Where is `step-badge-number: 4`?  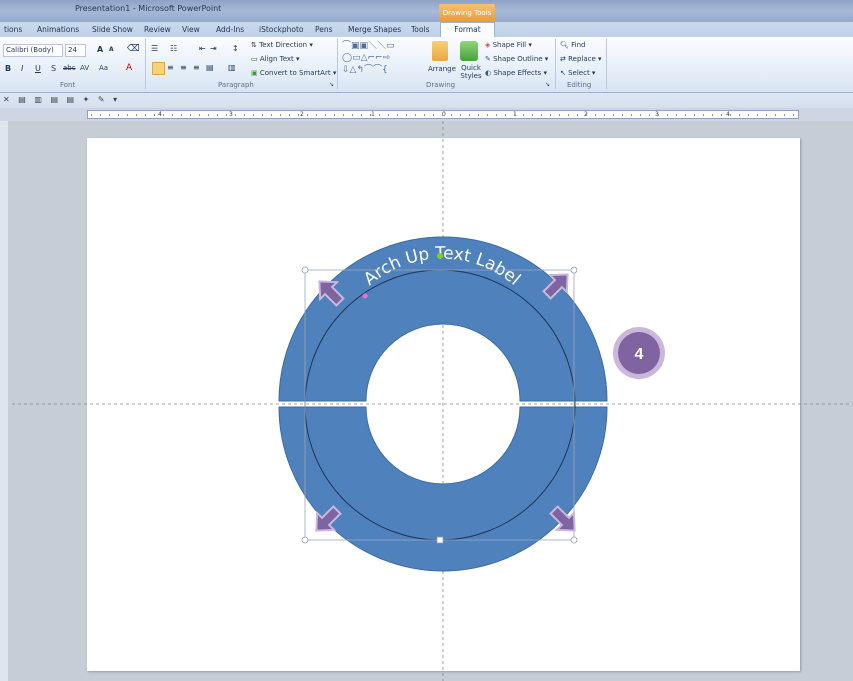 step-badge-number: 4 is located at coordinates (639, 354).